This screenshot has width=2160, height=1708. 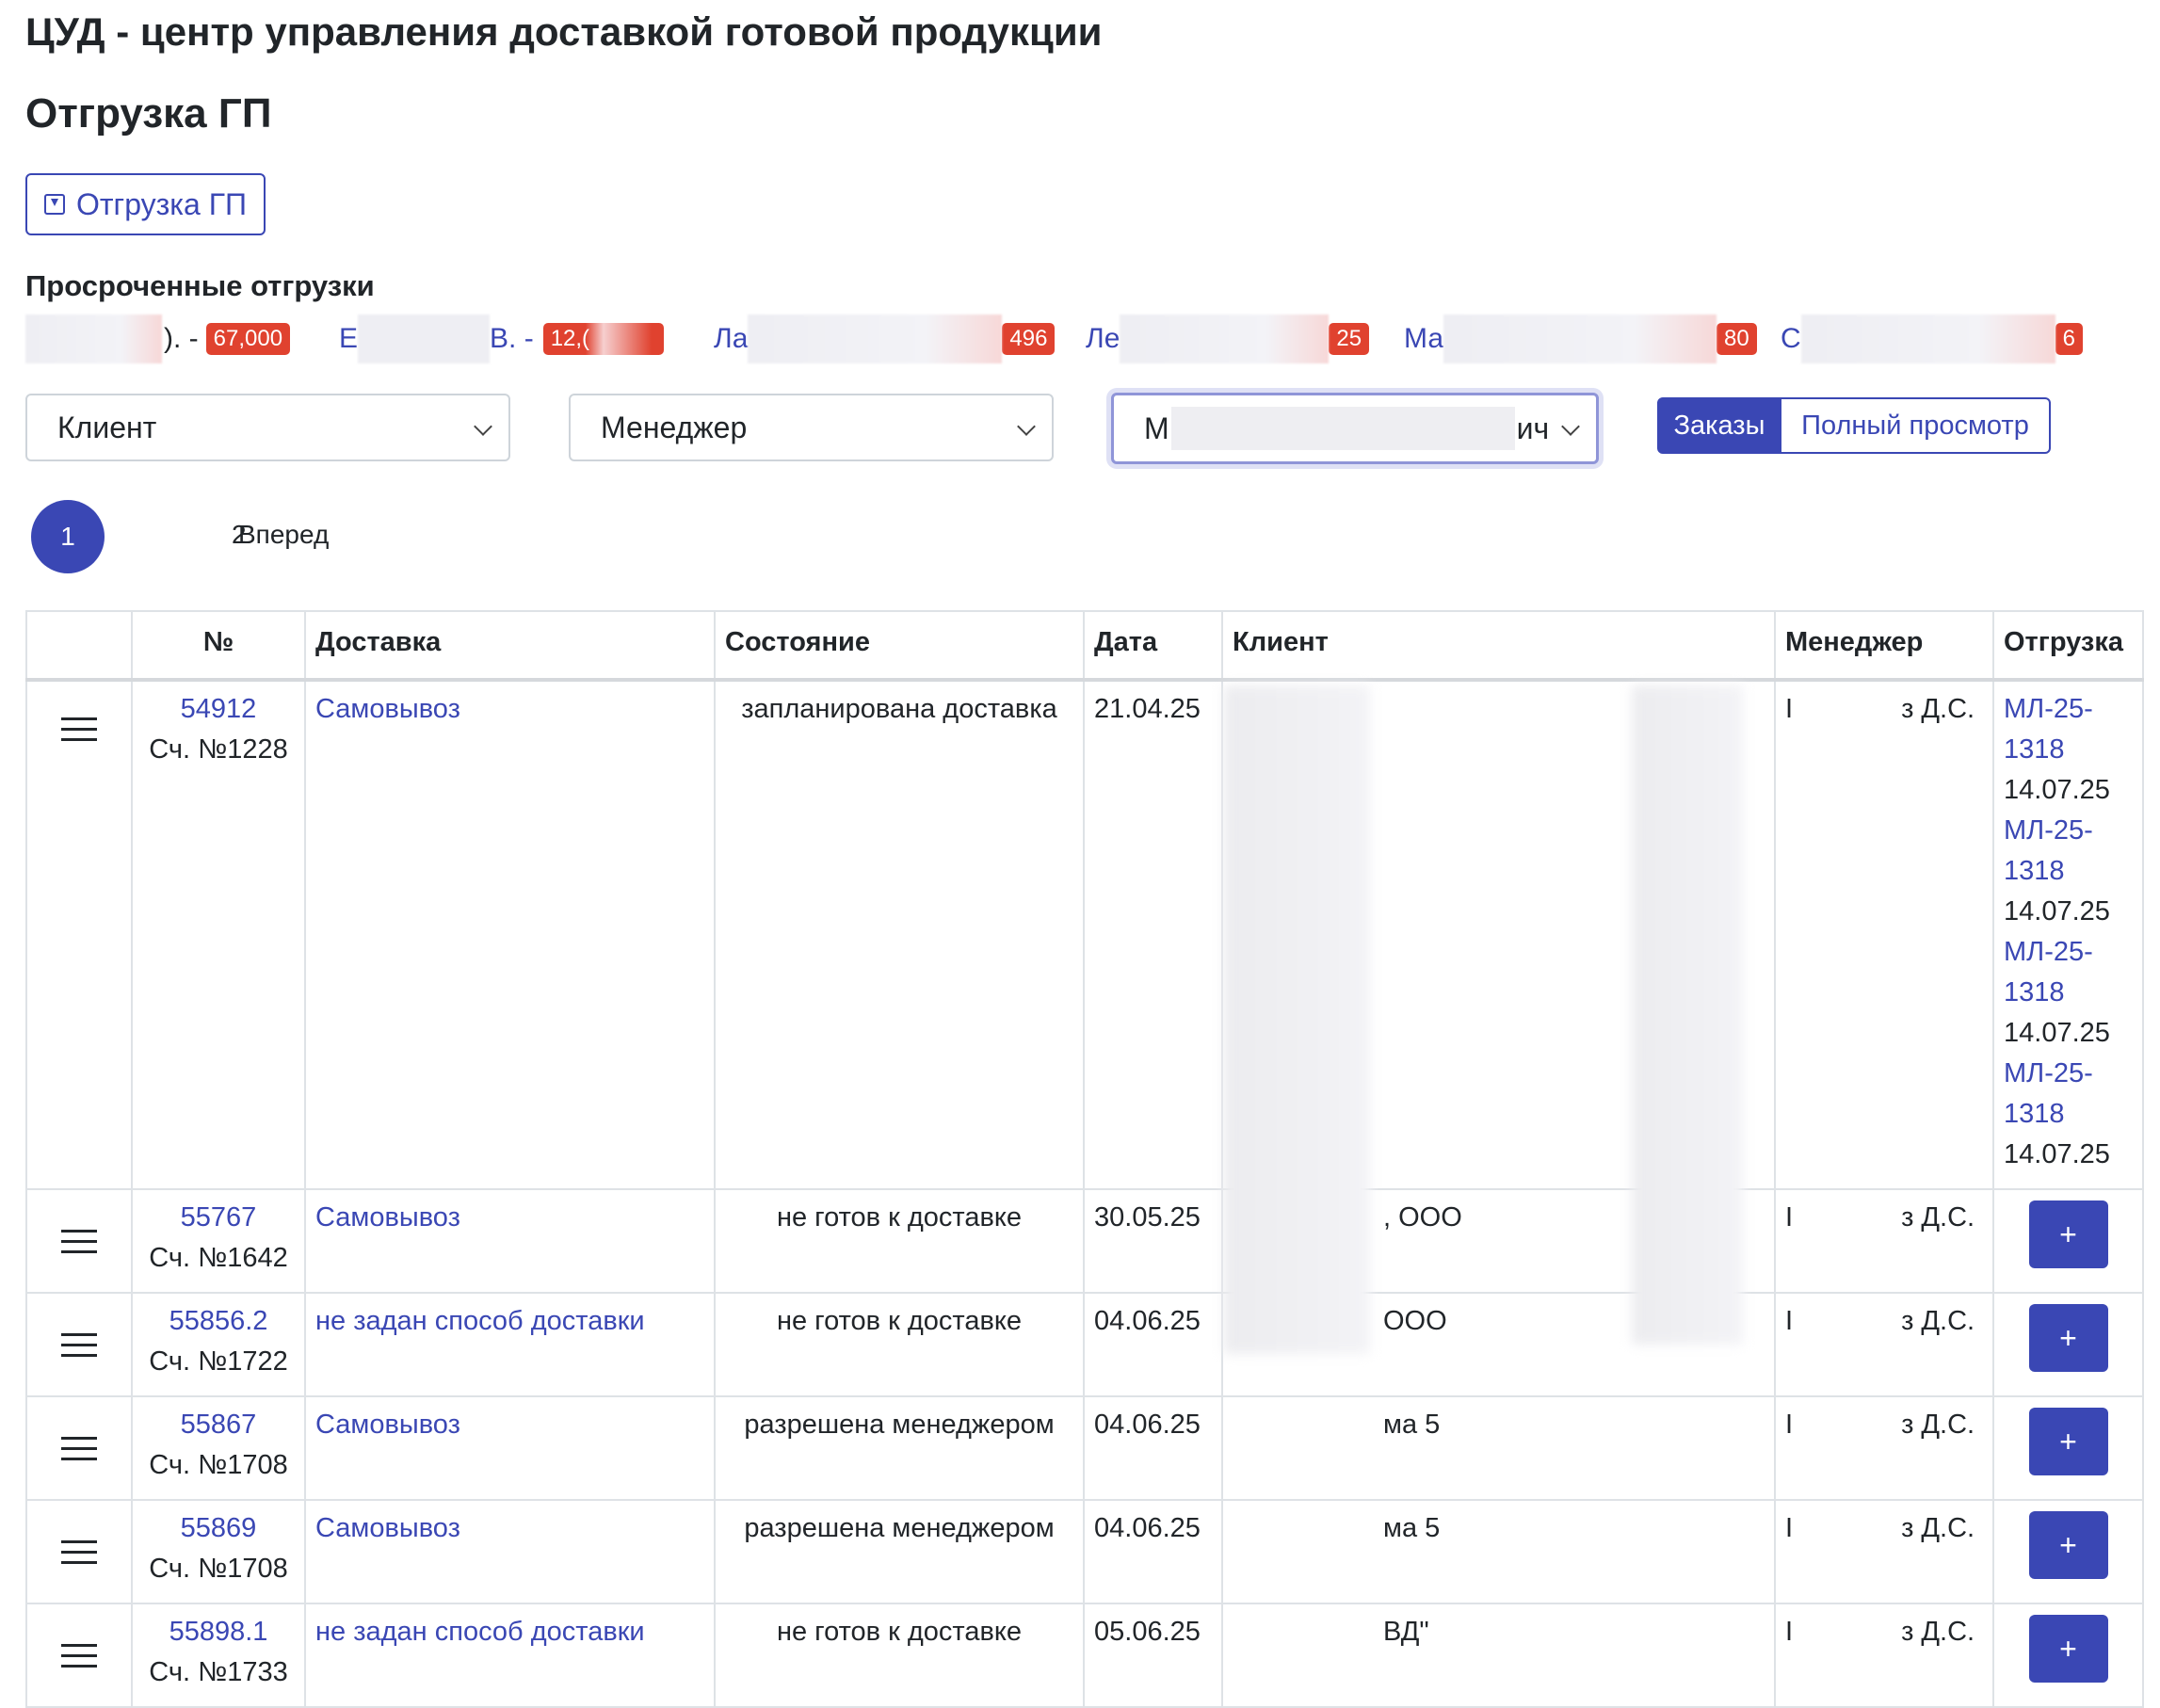 I want to click on overdue-badge: 6, so click(x=2070, y=339).